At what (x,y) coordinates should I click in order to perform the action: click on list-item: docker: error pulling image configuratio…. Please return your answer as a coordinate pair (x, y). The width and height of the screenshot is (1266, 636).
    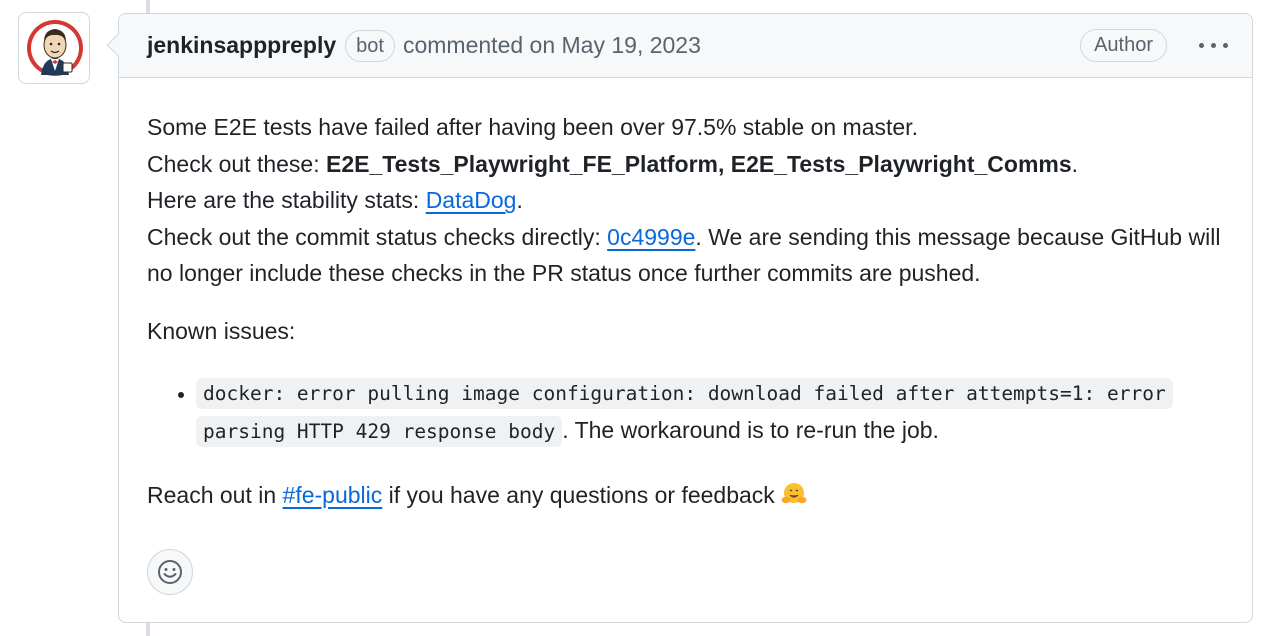
    Looking at the image, I should click on (716, 412).